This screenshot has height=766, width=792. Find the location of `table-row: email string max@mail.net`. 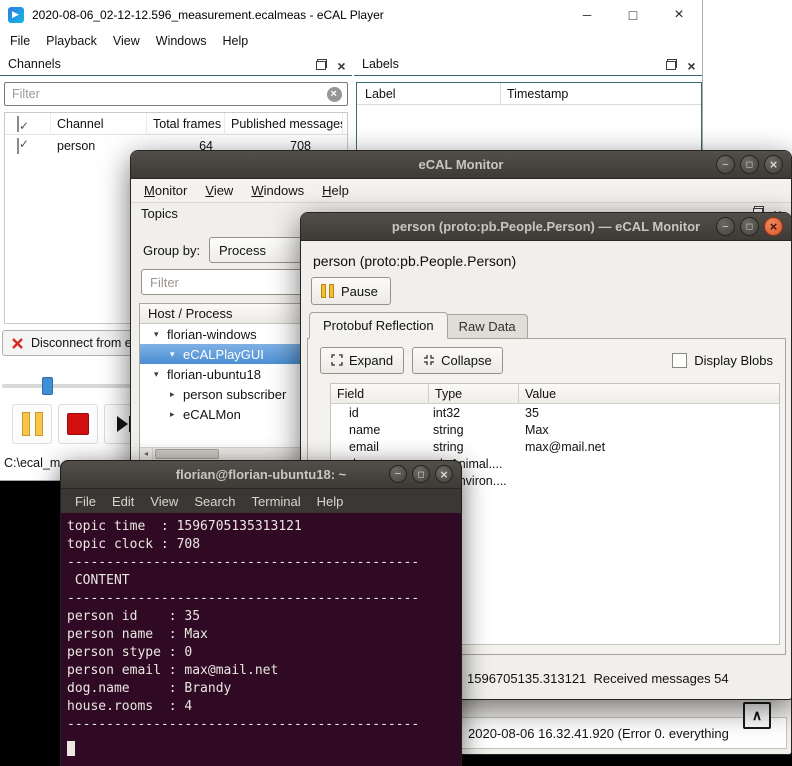

table-row: email string max@mail.net is located at coordinates (555, 446).